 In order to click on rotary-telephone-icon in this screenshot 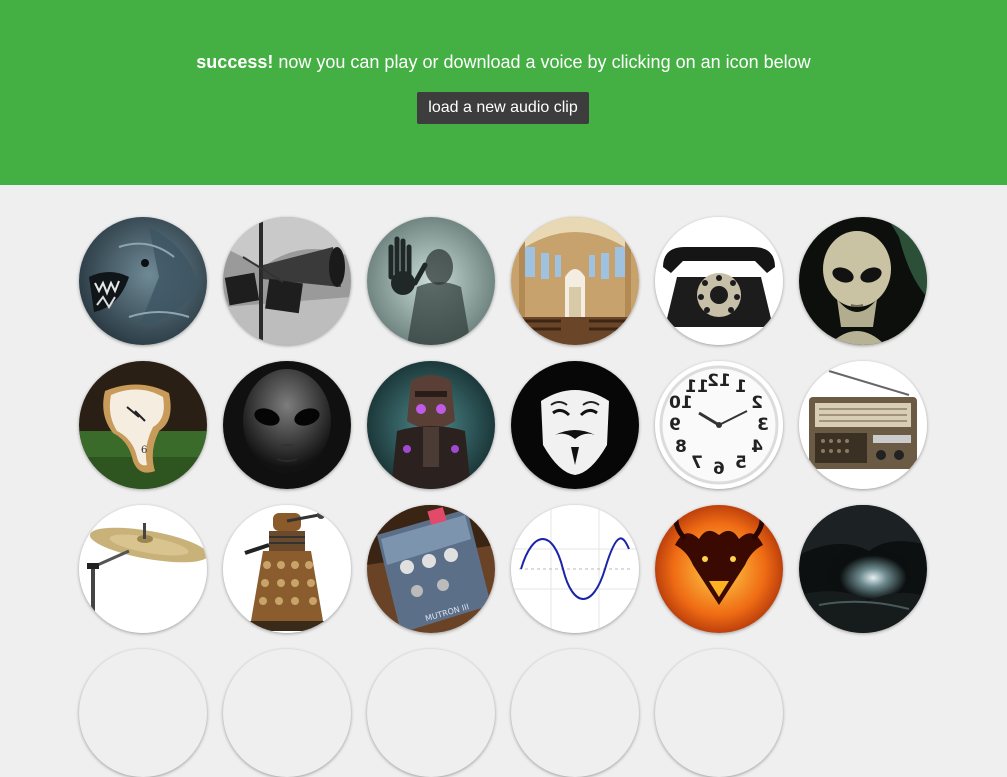, I will do `click(719, 281)`.